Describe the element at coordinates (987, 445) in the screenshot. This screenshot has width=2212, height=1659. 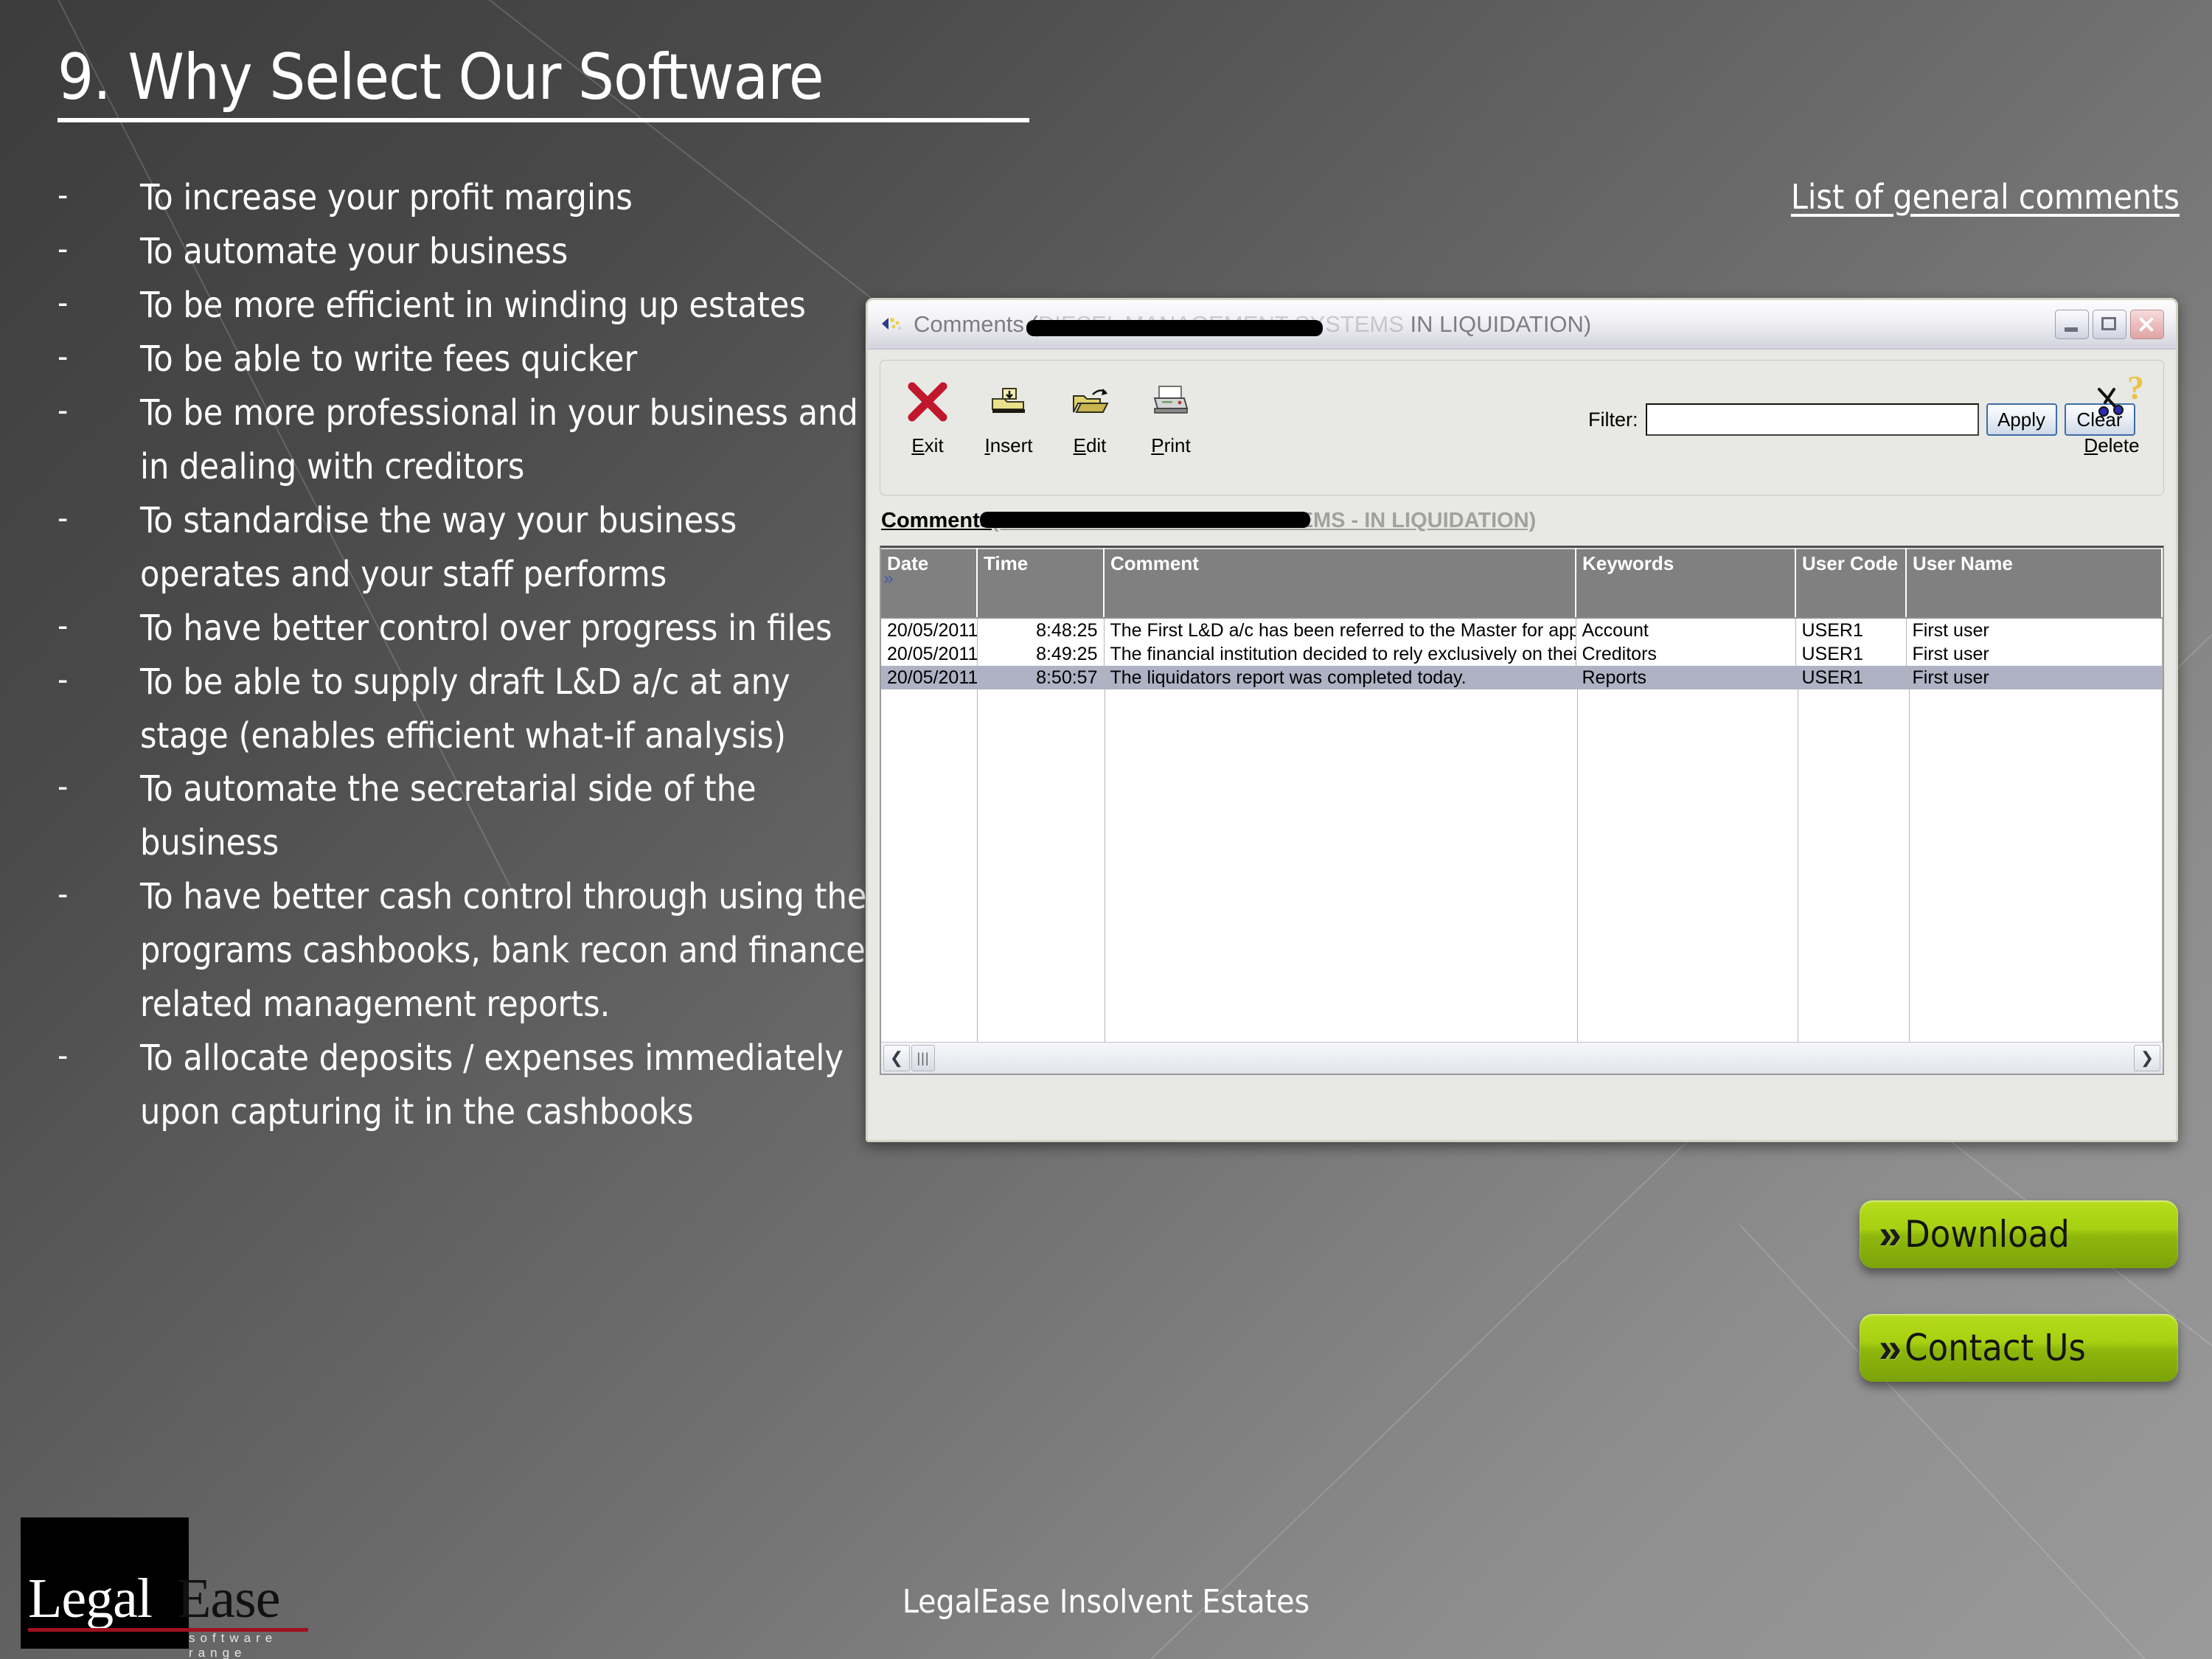
I see `insert-accesskey: I` at that location.